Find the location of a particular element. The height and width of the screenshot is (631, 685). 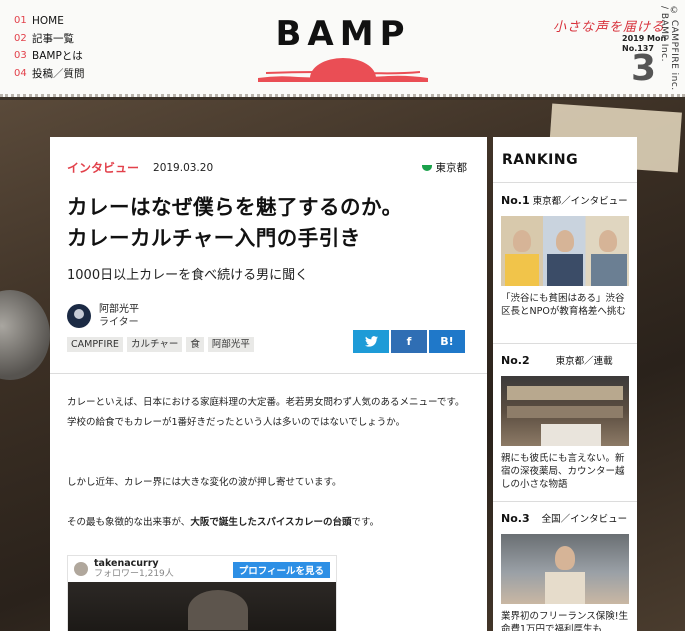

nav-label: BAMPとは is located at coordinates (57, 56).